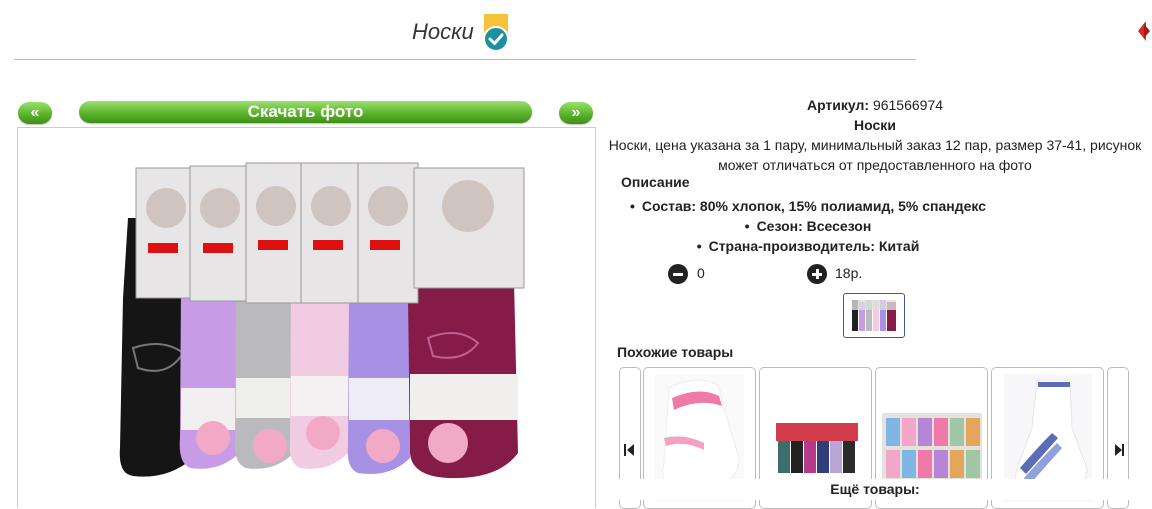 Image resolution: width=1152 pixels, height=509 pixels. What do you see at coordinates (576, 113) in the screenshot?
I see `next-photo-button: »` at bounding box center [576, 113].